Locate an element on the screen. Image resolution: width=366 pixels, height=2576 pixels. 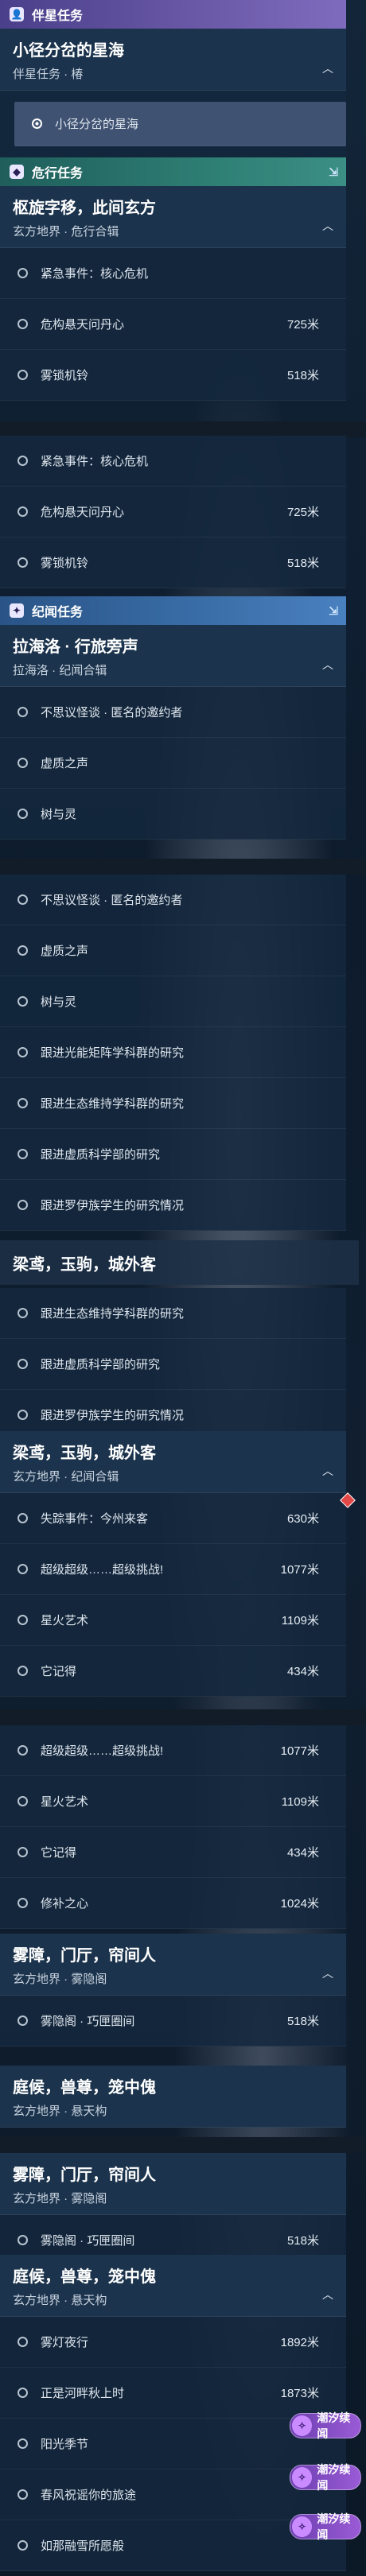
step-label: 雾隐阁 · 巧匣圈间 is located at coordinates (88, 2241).